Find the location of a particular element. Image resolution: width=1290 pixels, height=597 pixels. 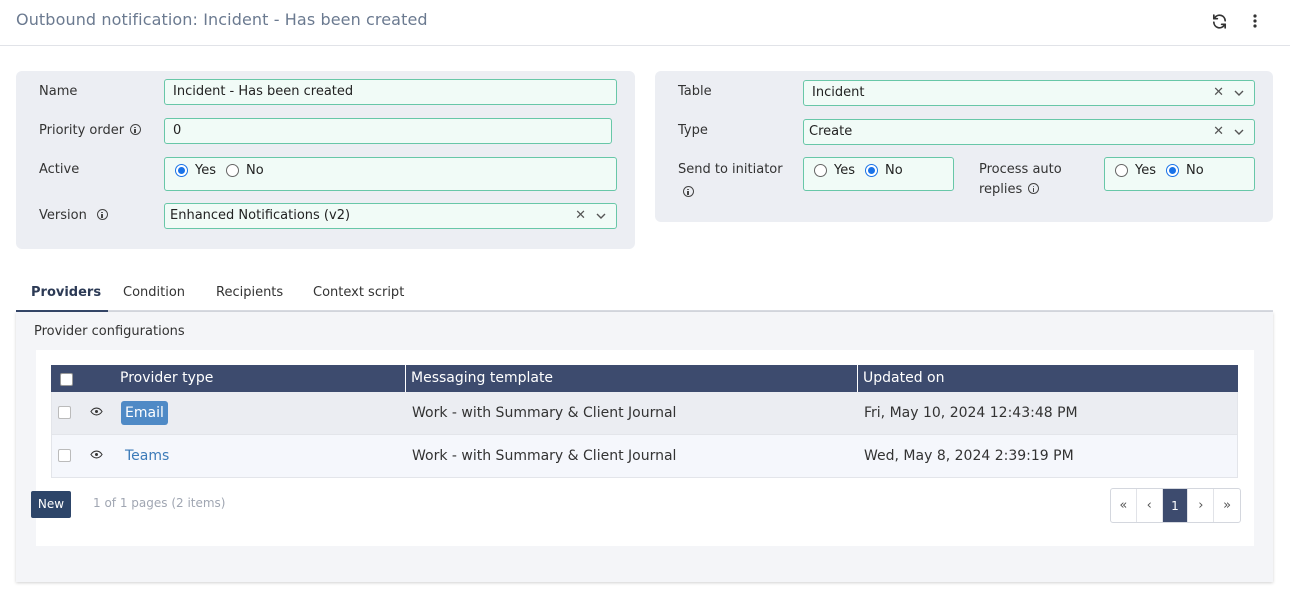

updated-on-cell: Wed, May 8, 2024 2:39:19 PM is located at coordinates (969, 456).